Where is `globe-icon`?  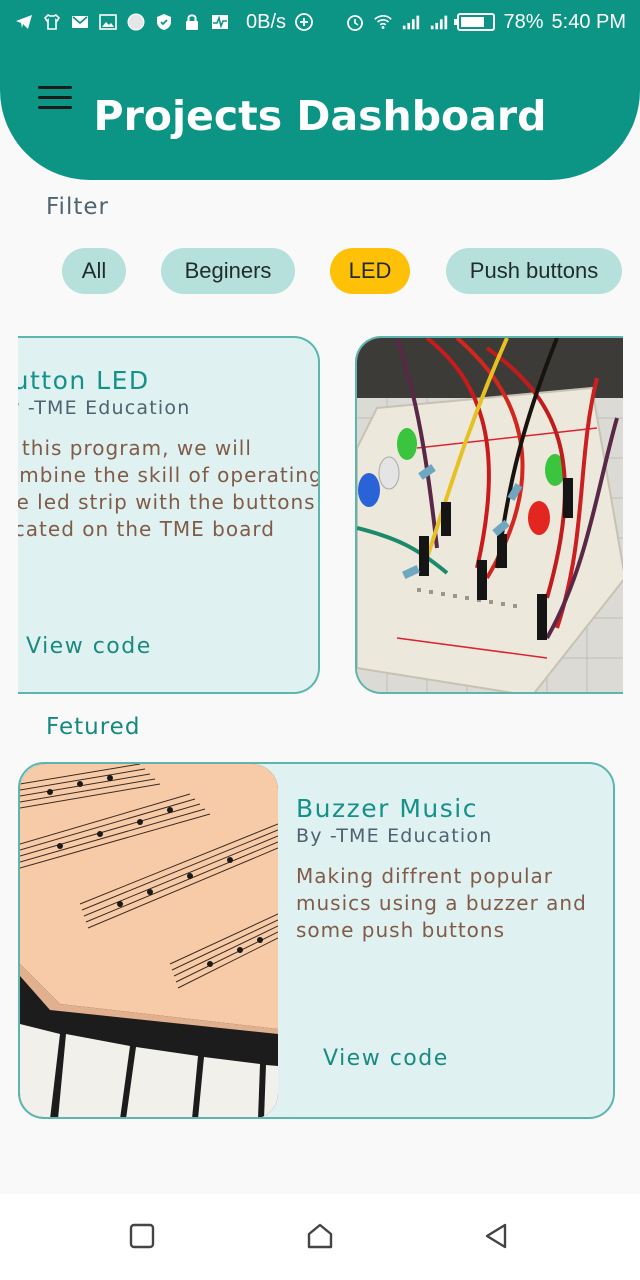
globe-icon is located at coordinates (136, 22).